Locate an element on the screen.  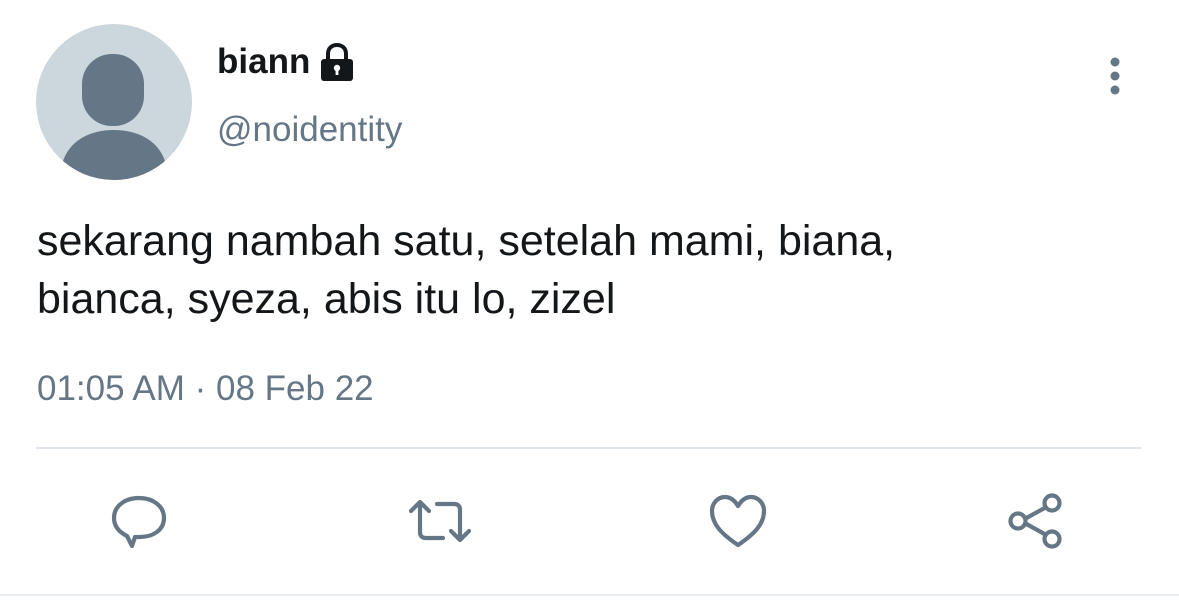
bottom-divider is located at coordinates (589, 595).